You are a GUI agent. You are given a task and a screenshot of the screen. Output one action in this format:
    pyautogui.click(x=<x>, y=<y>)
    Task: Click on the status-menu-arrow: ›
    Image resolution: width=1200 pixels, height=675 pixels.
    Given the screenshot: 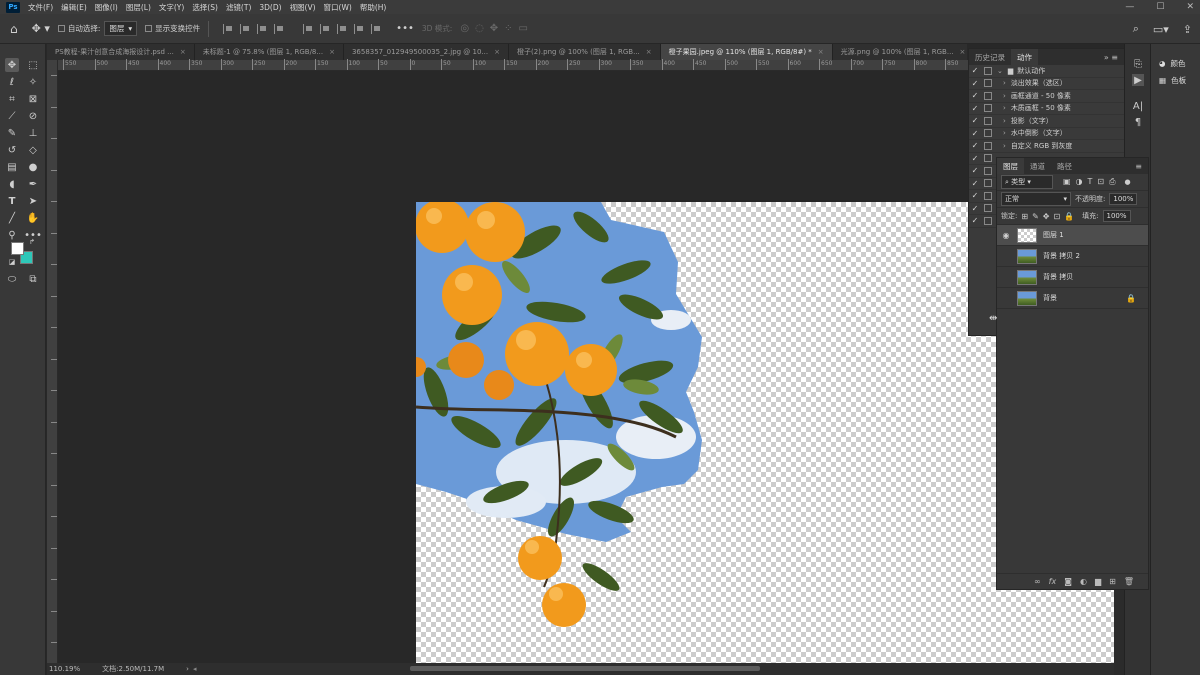 What is the action you would take?
    pyautogui.click(x=187, y=669)
    